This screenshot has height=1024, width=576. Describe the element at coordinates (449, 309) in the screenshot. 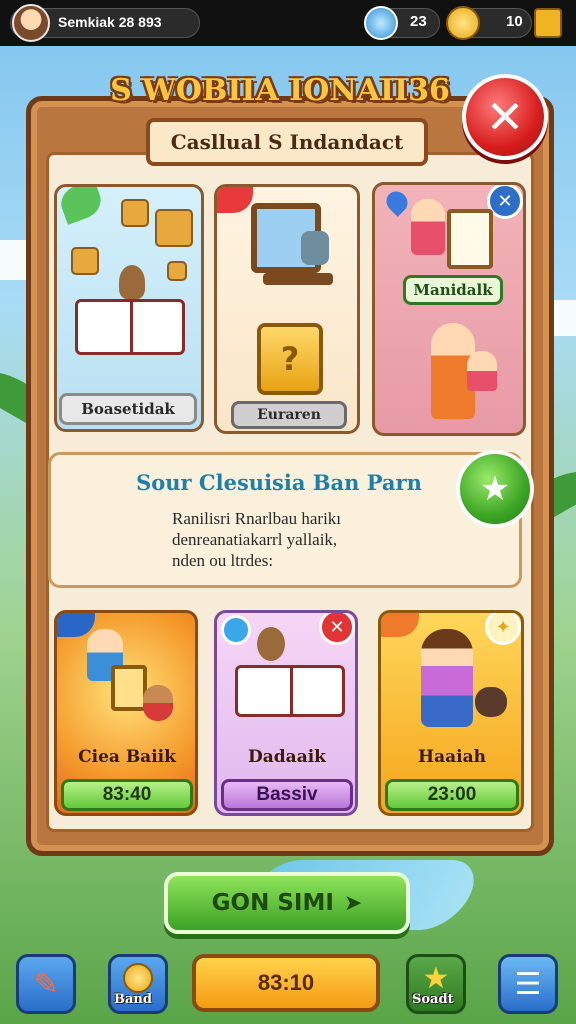

I see `item-card-family: ✕ Manidalk` at that location.